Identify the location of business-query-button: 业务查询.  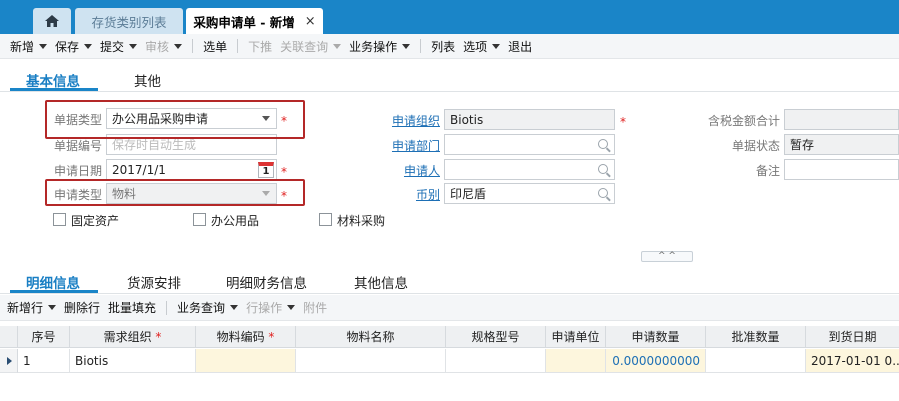
(207, 307).